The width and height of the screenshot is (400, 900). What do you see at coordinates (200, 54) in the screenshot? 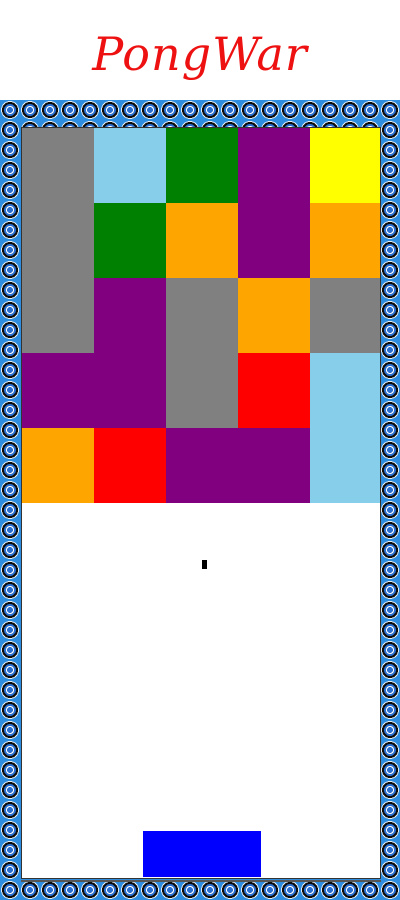
I see `game-title: PongWar` at bounding box center [200, 54].